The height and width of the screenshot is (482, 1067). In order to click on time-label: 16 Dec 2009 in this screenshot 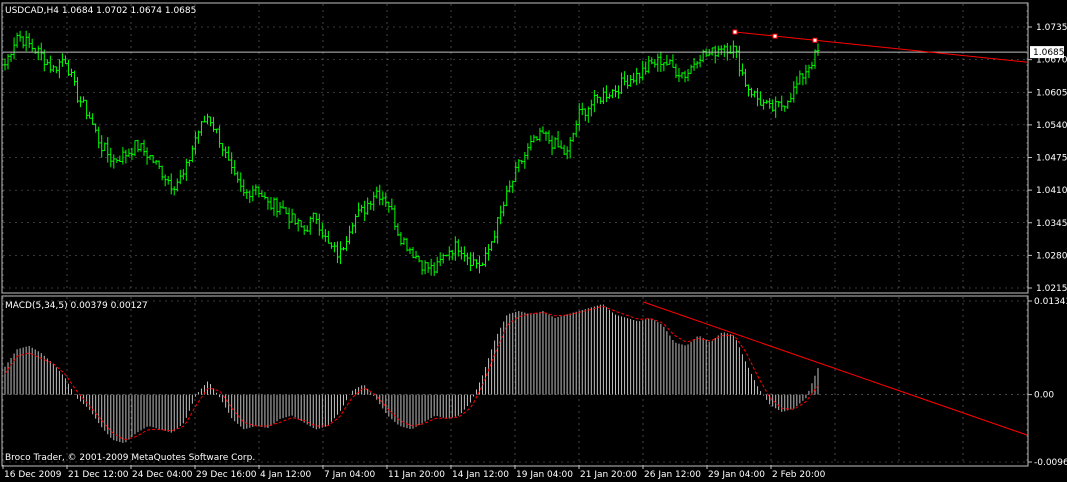, I will do `click(33, 475)`.